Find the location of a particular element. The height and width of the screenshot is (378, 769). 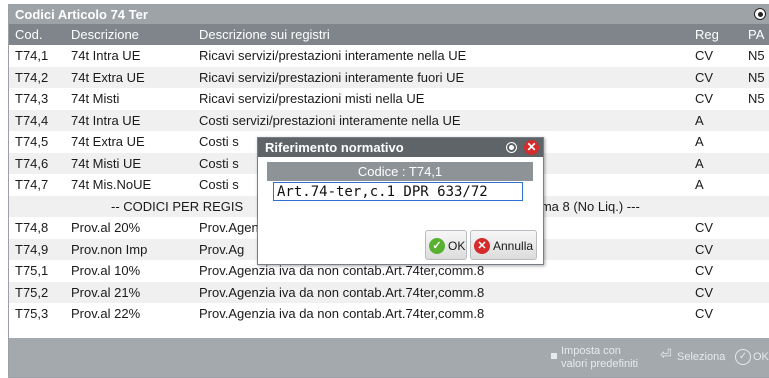

section-label-left: -- CODICI PER REGIS is located at coordinates (177, 206).